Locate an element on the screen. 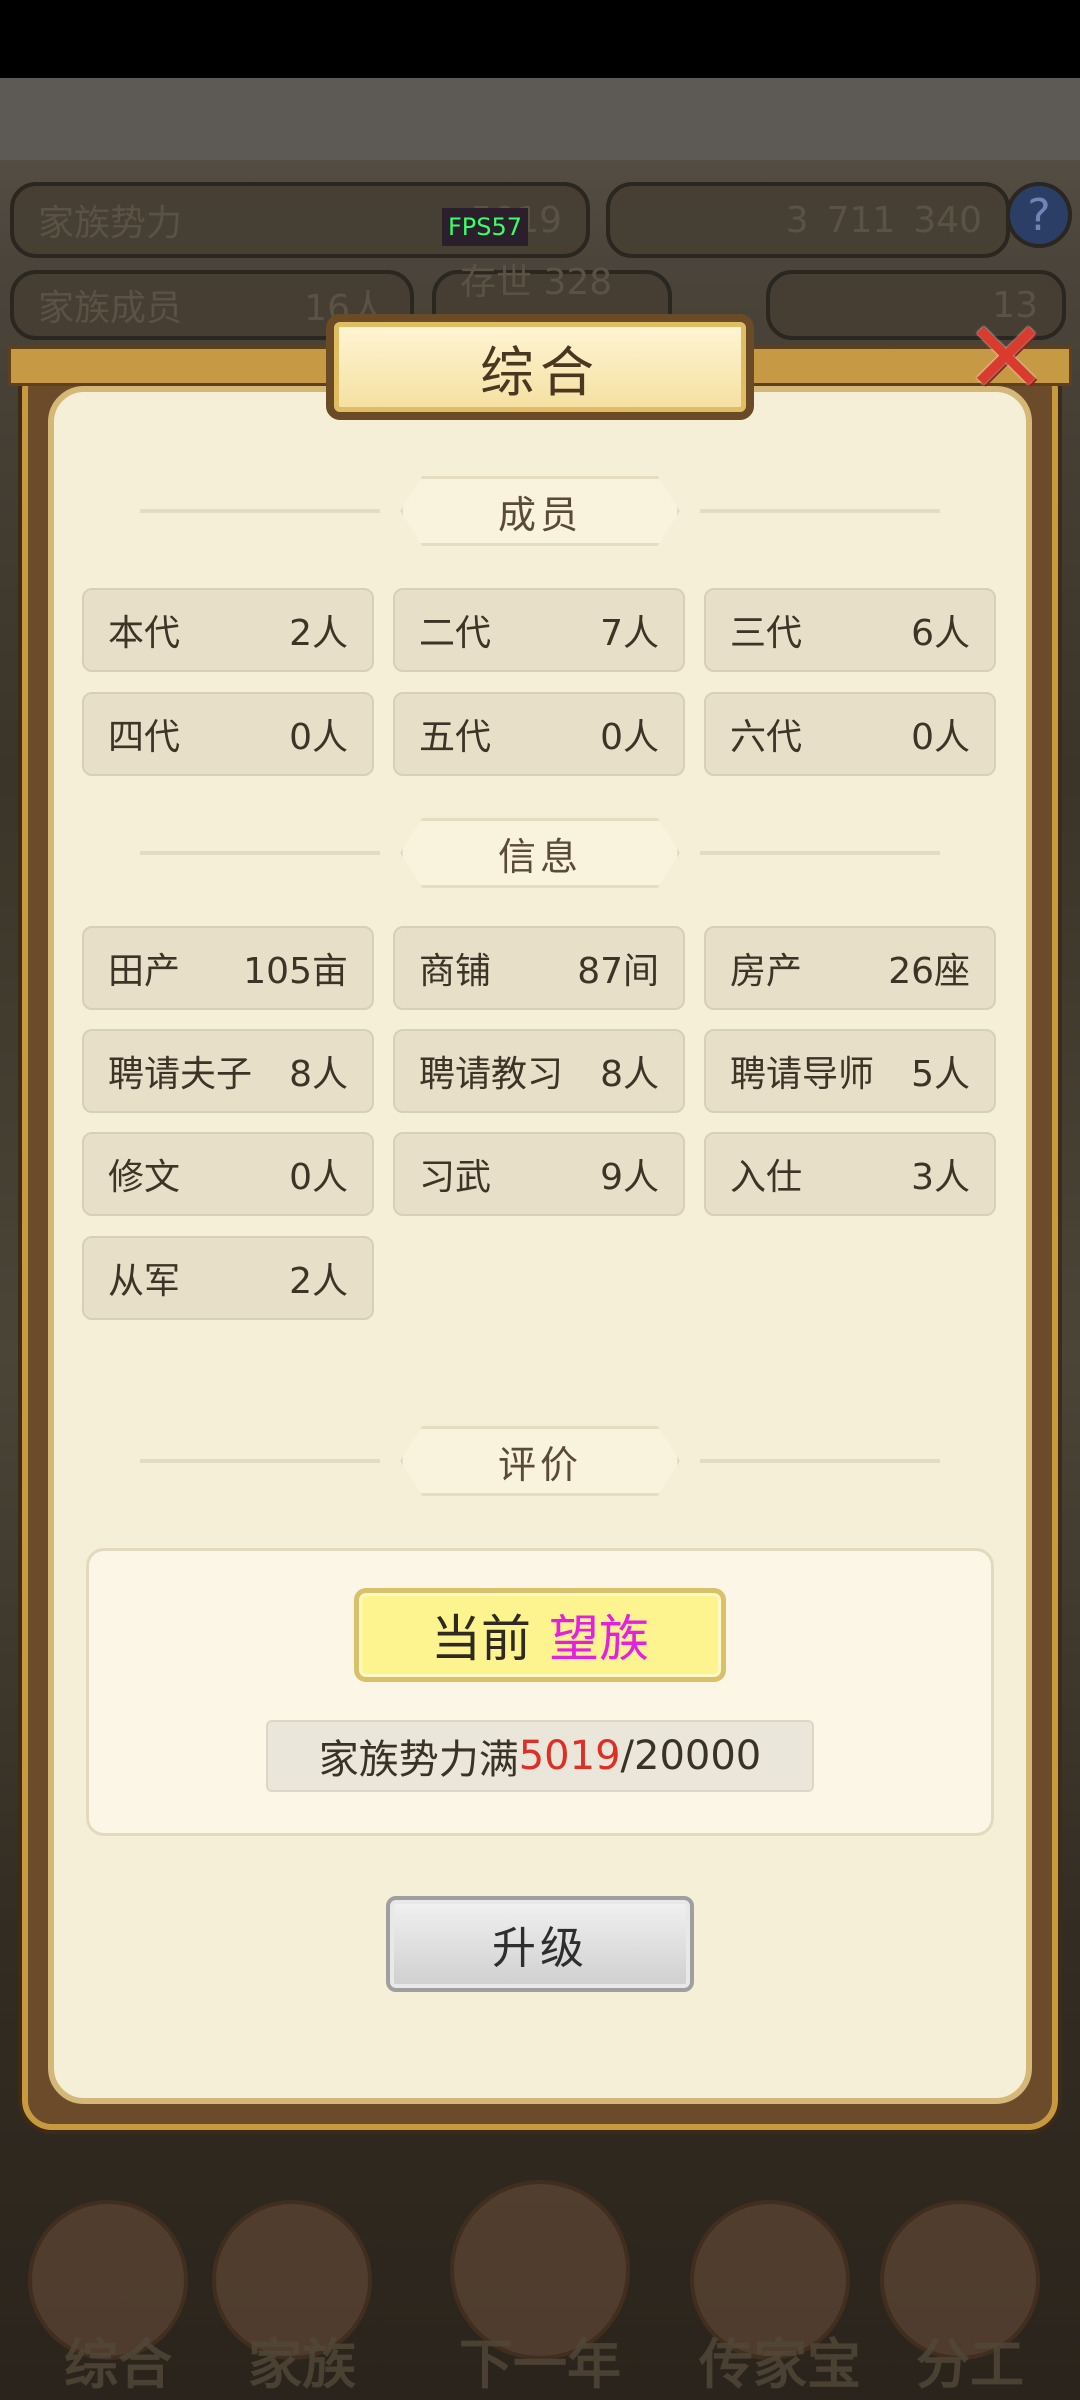 The image size is (1080, 2400). section-title: 信息 is located at coordinates (540, 853).